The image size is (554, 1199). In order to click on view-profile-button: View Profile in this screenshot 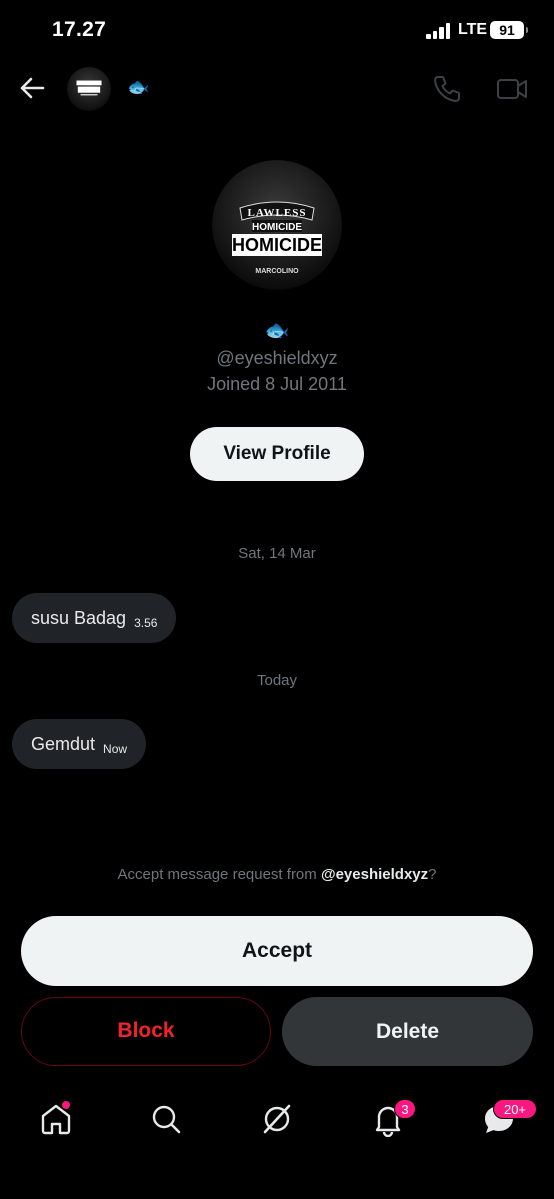, I will do `click(277, 454)`.